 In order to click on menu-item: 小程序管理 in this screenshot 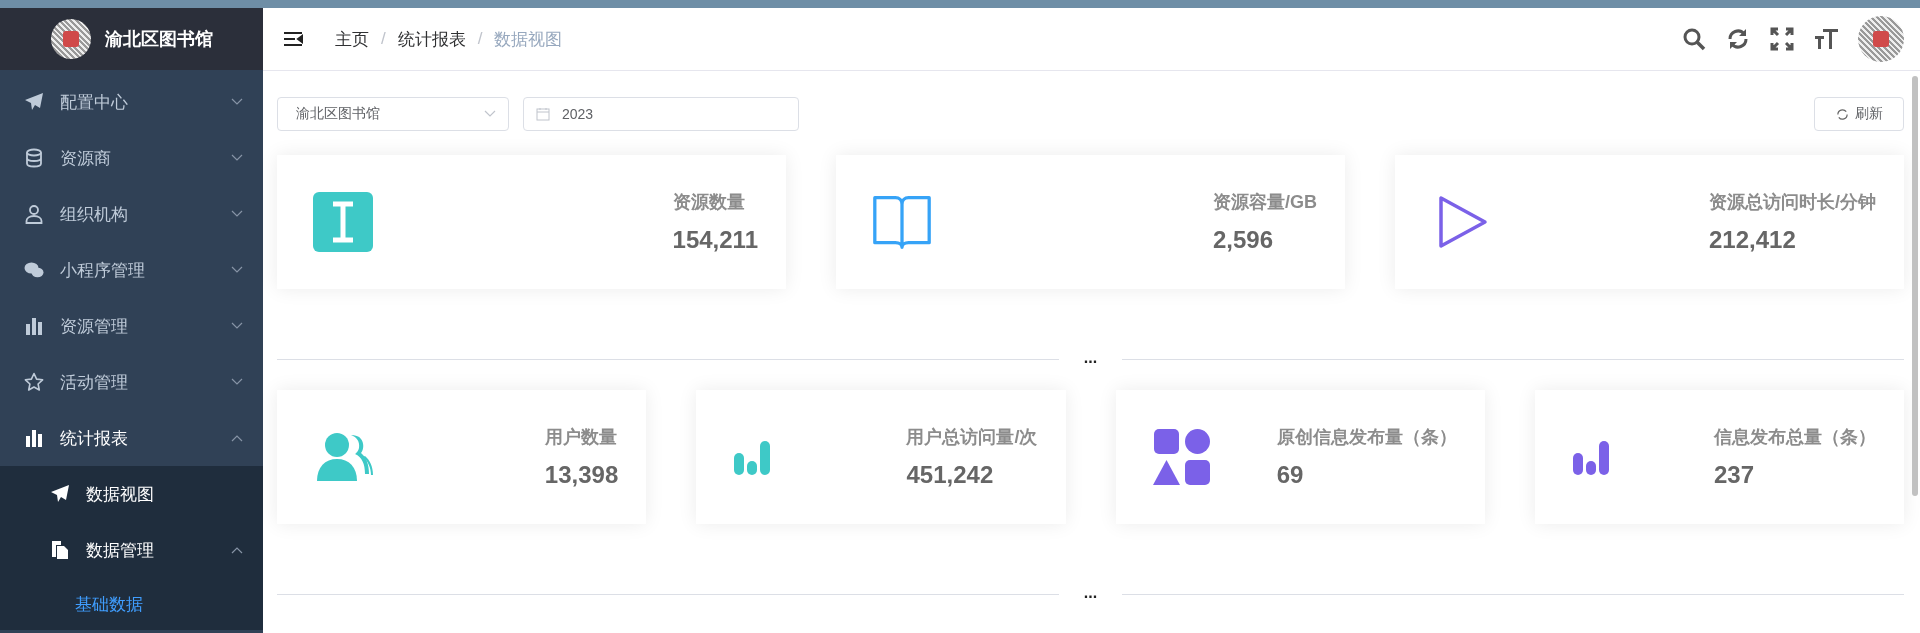, I will do `click(131, 270)`.